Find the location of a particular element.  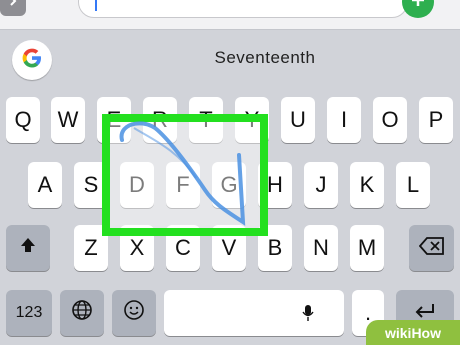

google-g-icon is located at coordinates (32, 60).